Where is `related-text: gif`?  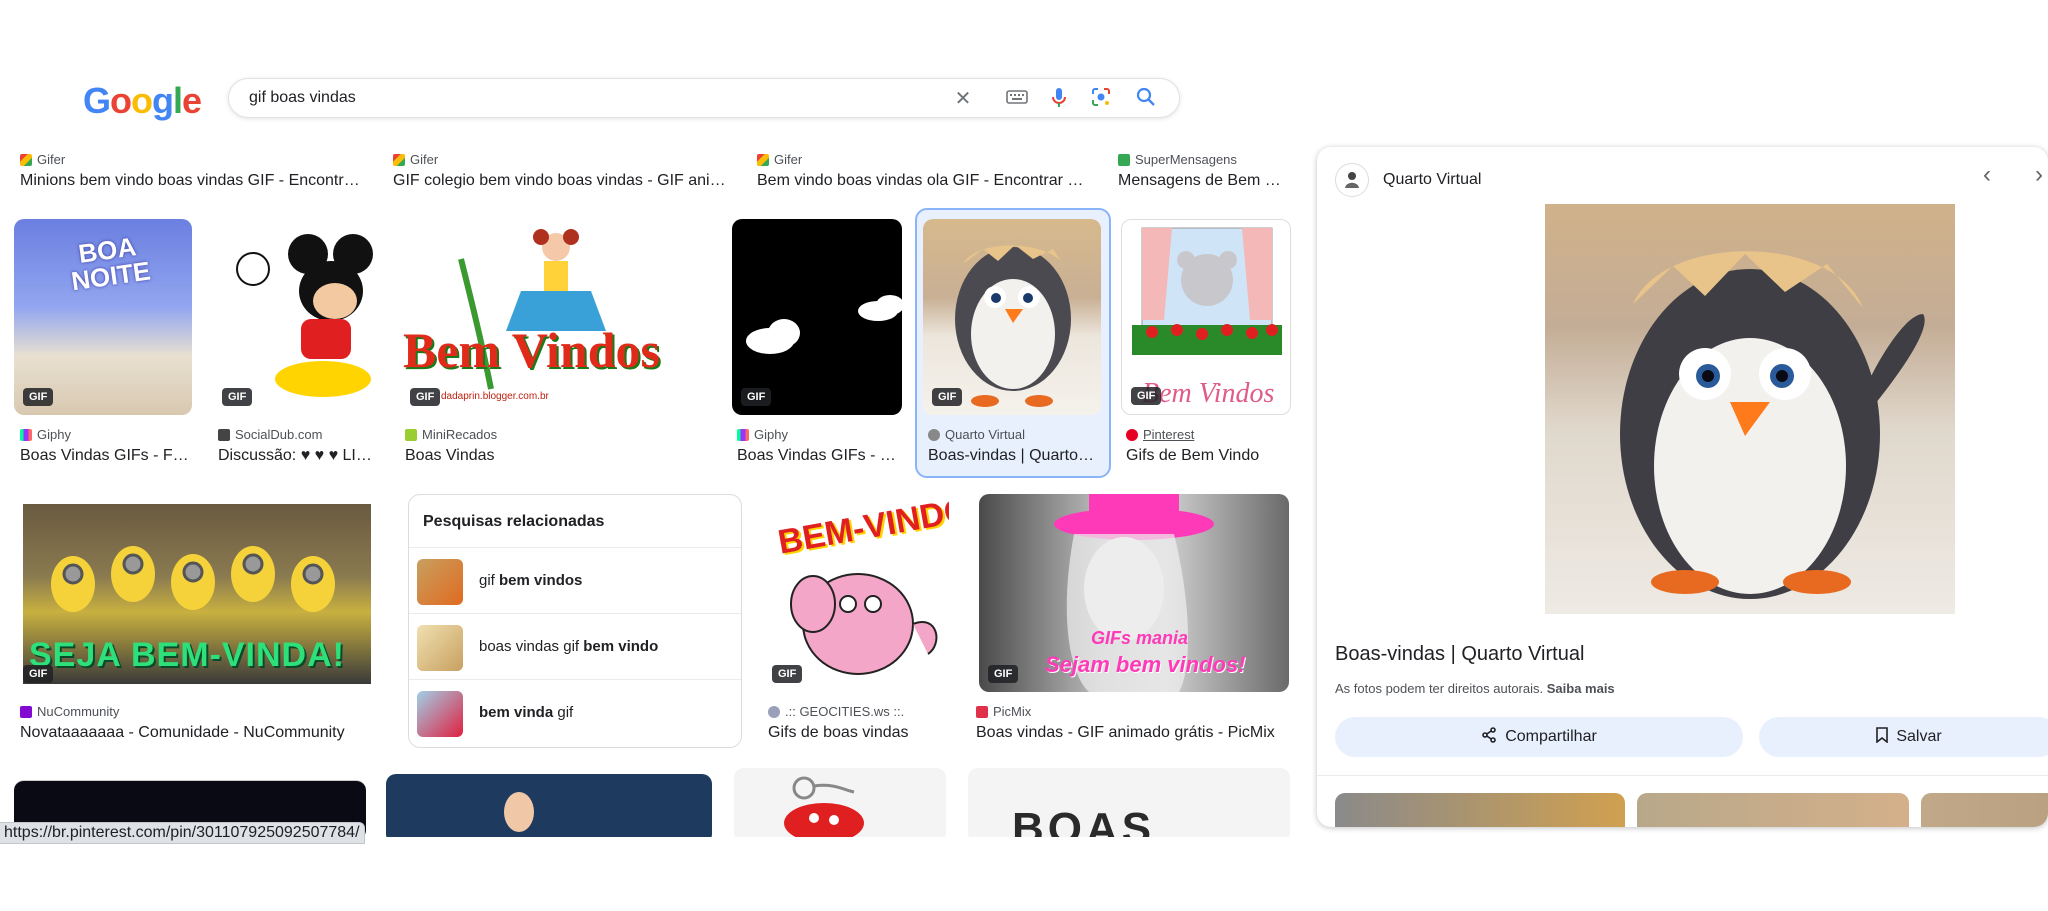 related-text: gif is located at coordinates (489, 580).